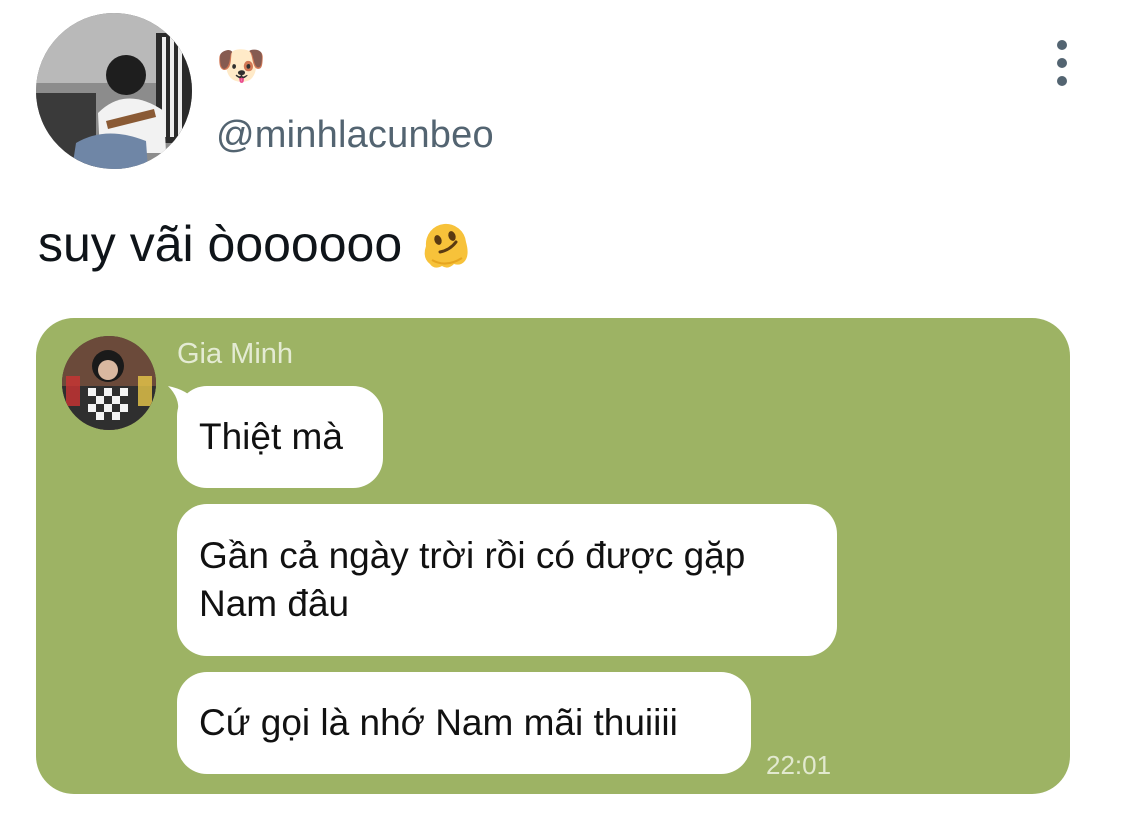 The image size is (1125, 823). Describe the element at coordinates (220, 244) in the screenshot. I see `tweet-text: suy vãi òoooooo` at that location.